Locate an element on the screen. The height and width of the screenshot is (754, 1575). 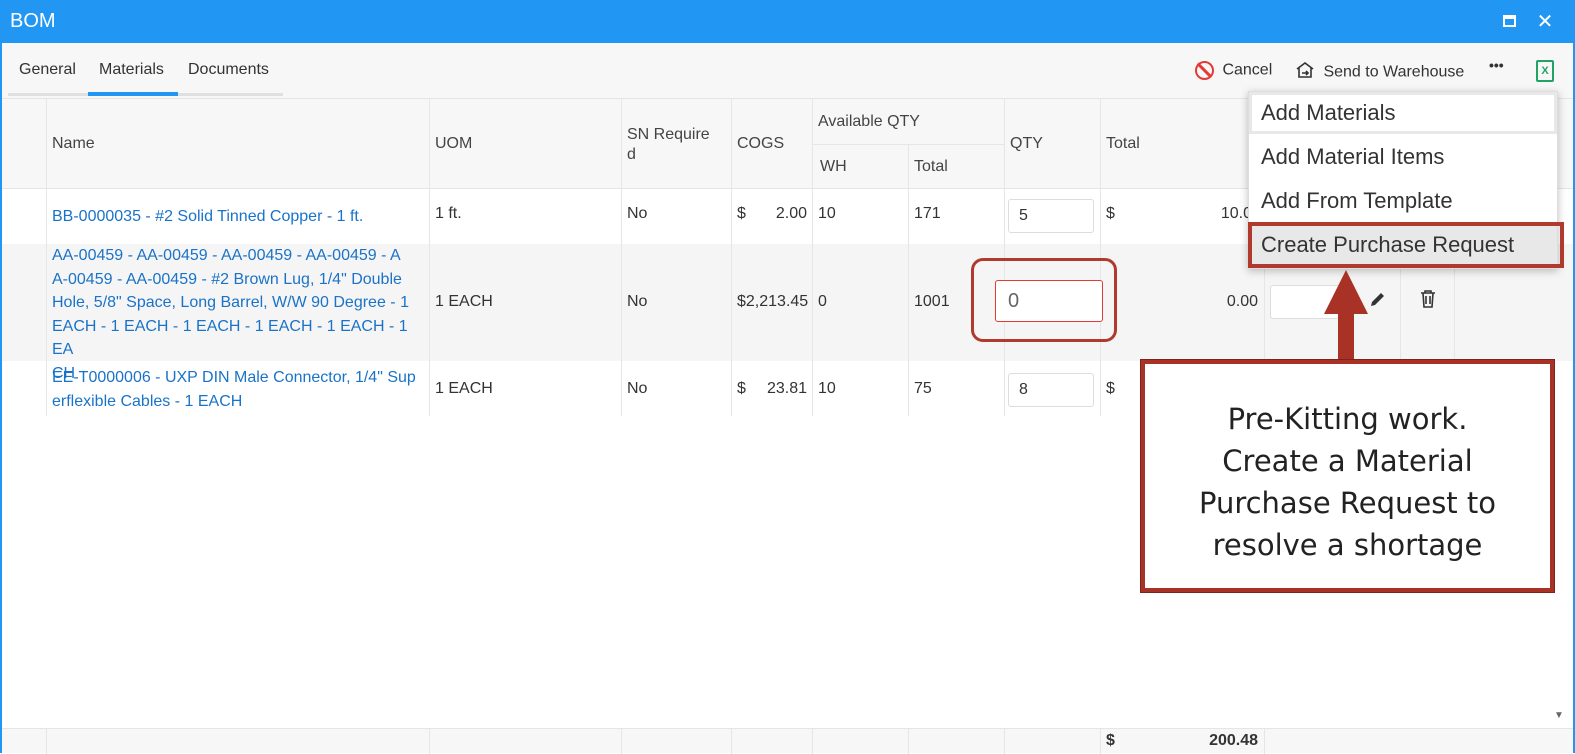
callout-arrow-icon is located at coordinates (1346, 292).